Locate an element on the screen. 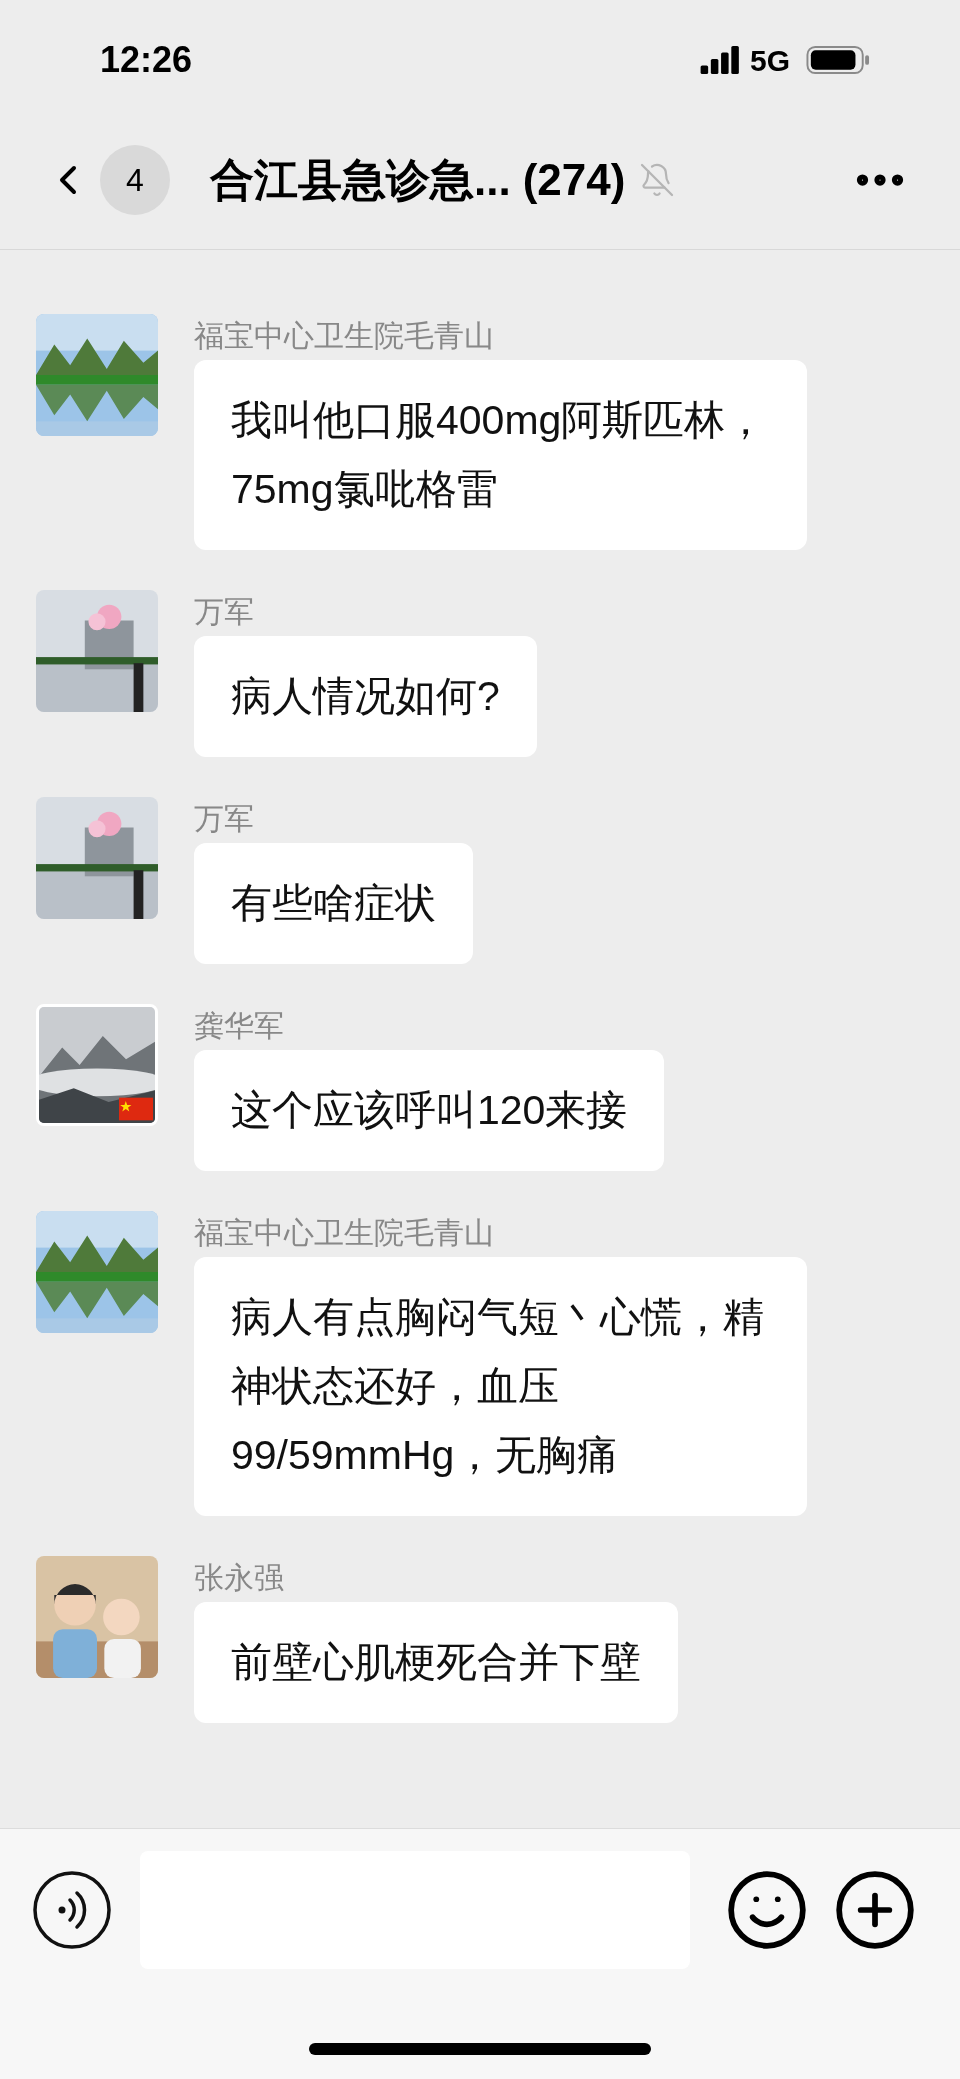  member-count: (274) is located at coordinates (574, 179).